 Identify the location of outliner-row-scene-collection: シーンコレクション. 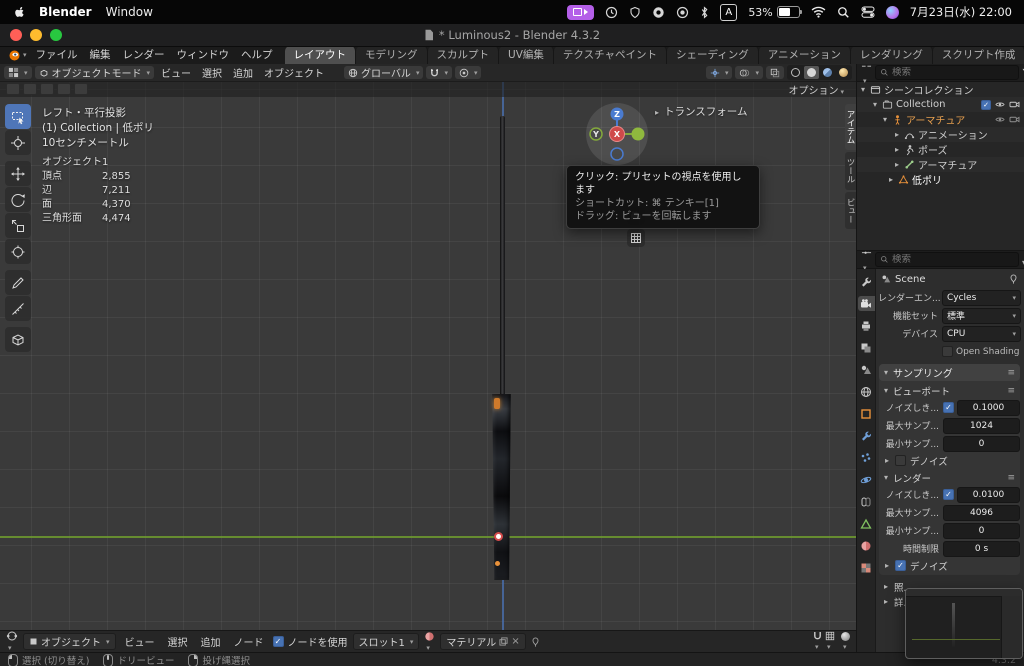
(940, 89).